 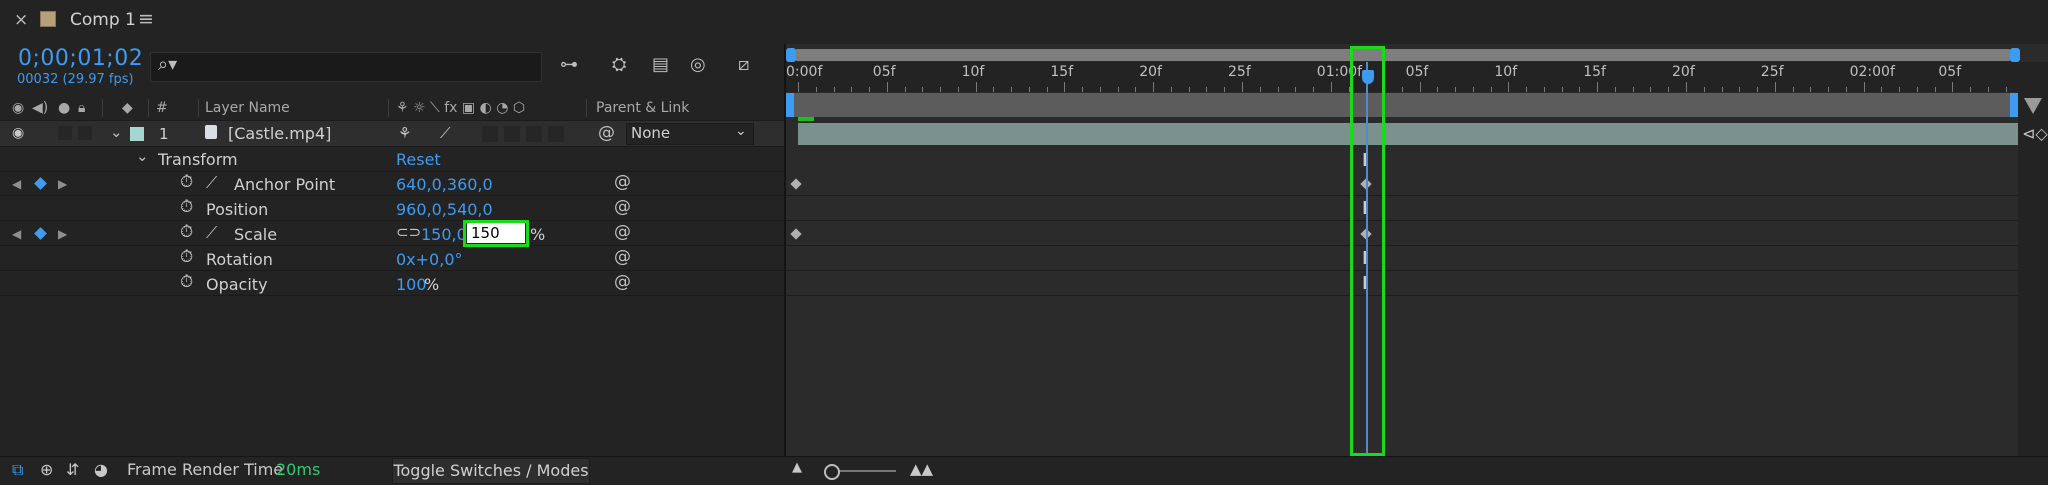 I want to click on current-timecode: 0;00;01;02, so click(x=80, y=58).